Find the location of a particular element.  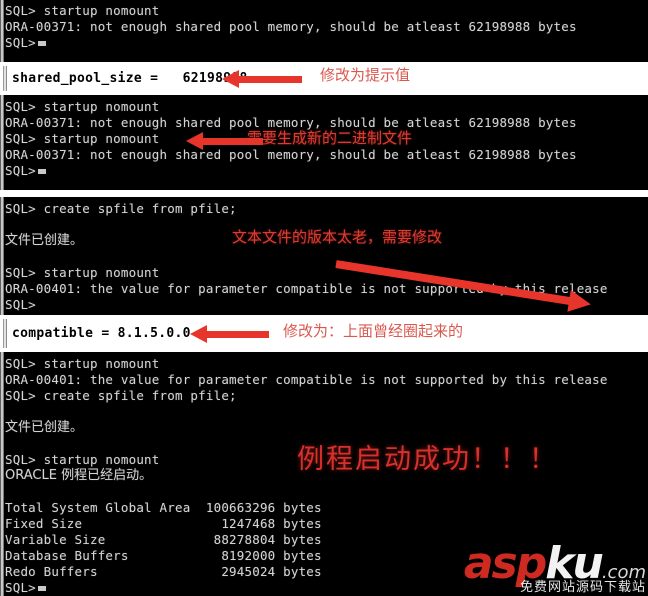

console-line-file-created: 文件已创建。 is located at coordinates (44, 427).